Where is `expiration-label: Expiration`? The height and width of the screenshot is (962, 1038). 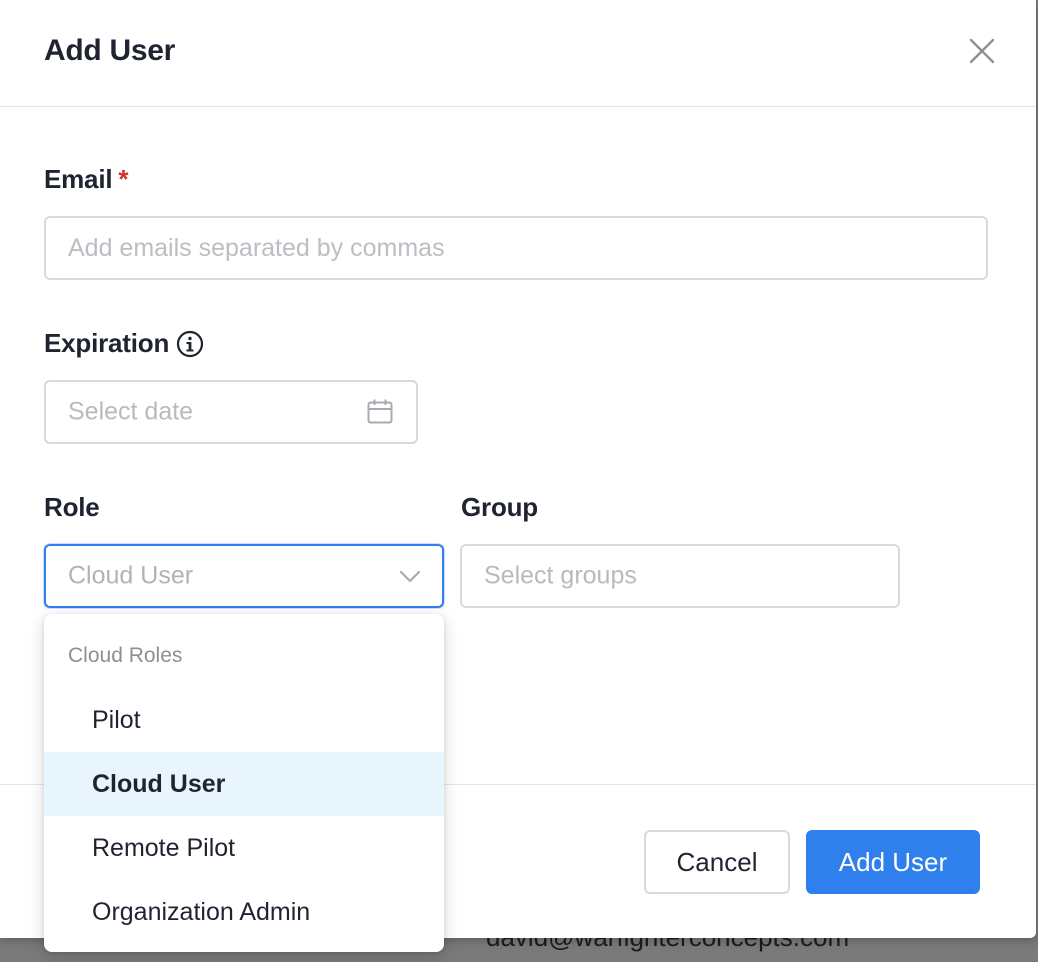 expiration-label: Expiration is located at coordinates (124, 343).